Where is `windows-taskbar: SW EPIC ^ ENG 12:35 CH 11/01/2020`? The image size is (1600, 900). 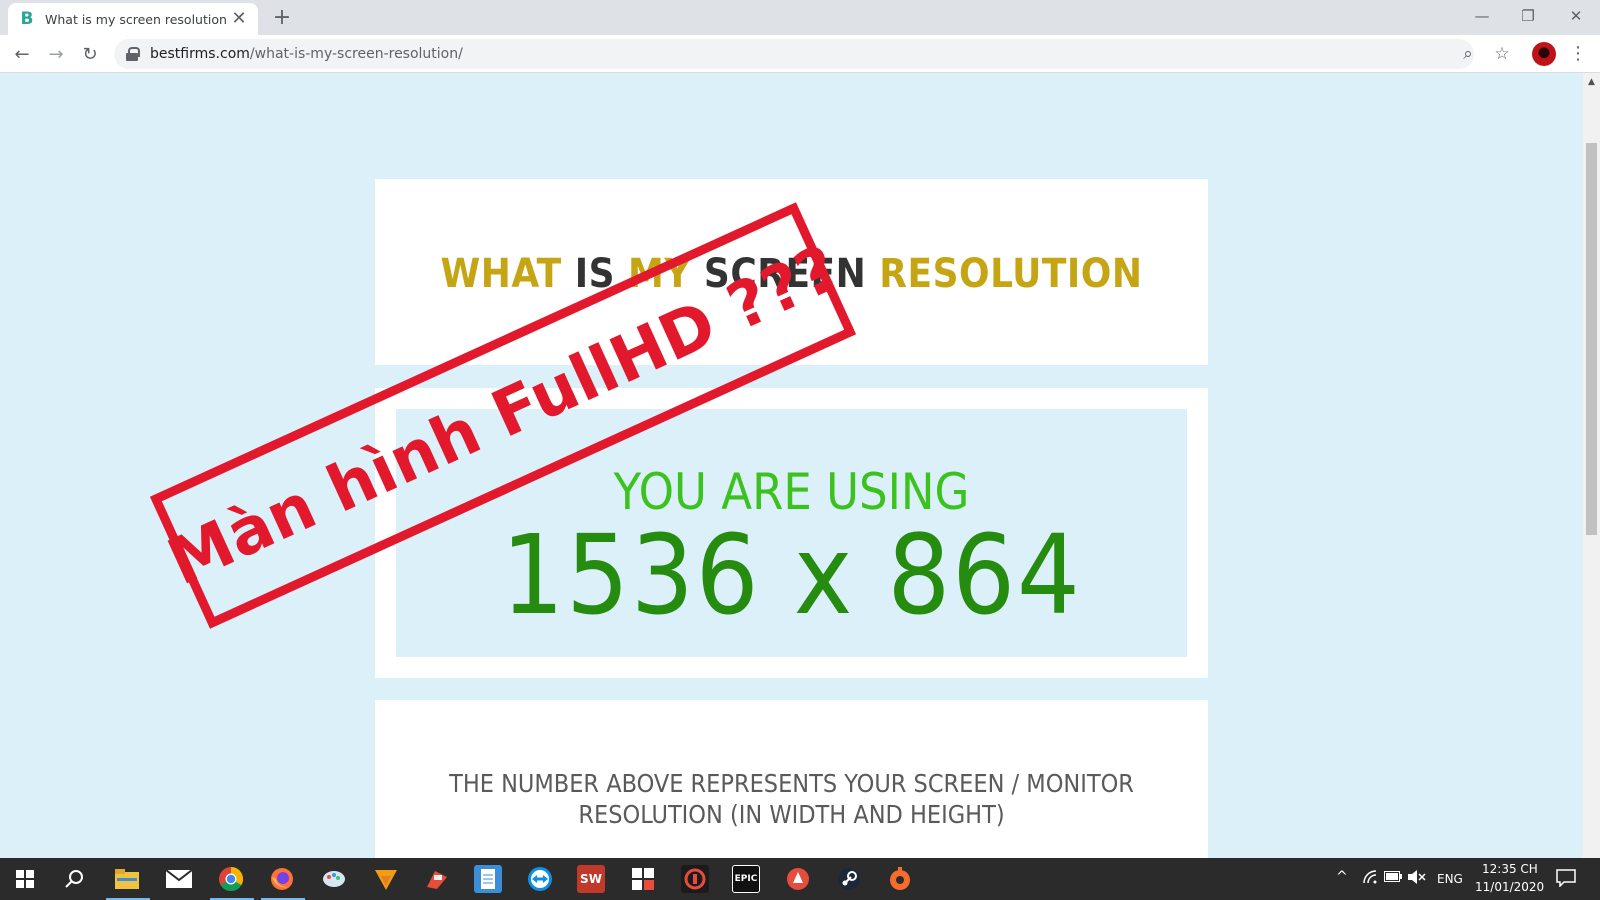
windows-taskbar: SW EPIC ^ ENG 12:35 CH 11/01/2020 is located at coordinates (800, 879).